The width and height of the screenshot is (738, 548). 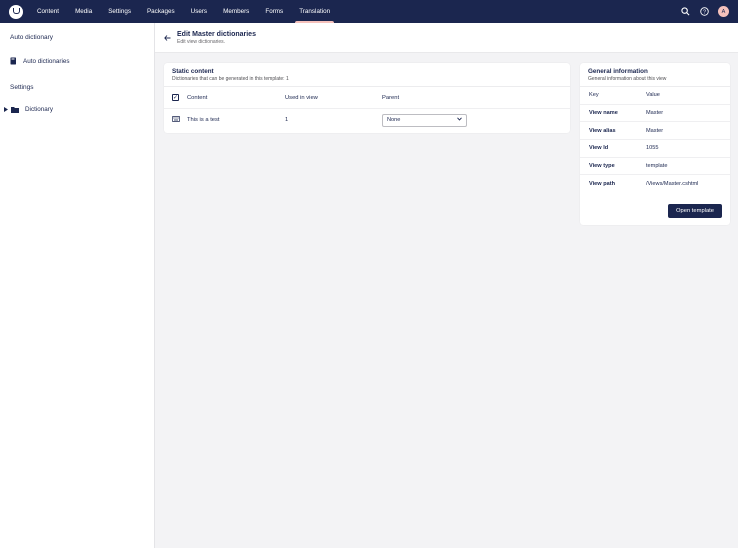 I want to click on info-row: View name Master, so click(x=655, y=114).